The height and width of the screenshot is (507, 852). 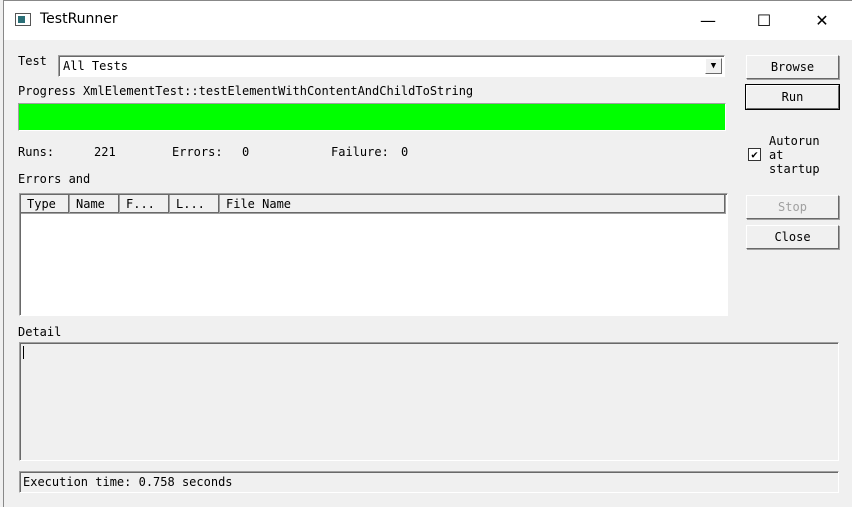 What do you see at coordinates (246, 152) in the screenshot?
I see `errors-count: 0` at bounding box center [246, 152].